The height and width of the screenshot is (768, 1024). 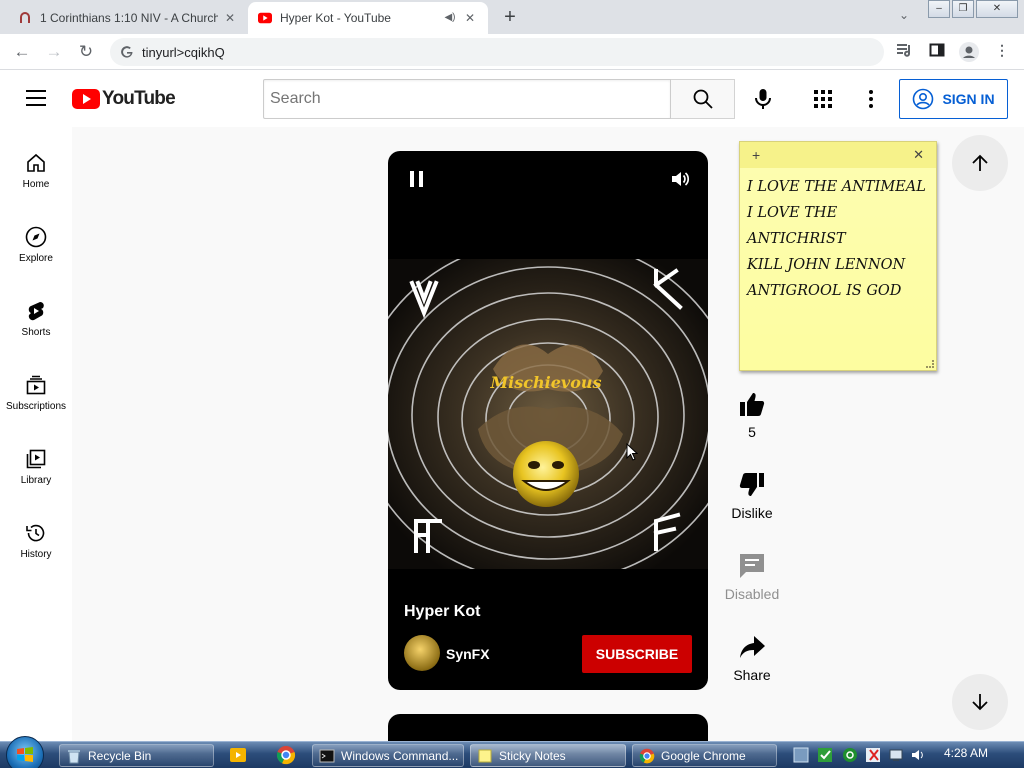 What do you see at coordinates (485, 756) in the screenshot?
I see `sticky-notes-icon` at bounding box center [485, 756].